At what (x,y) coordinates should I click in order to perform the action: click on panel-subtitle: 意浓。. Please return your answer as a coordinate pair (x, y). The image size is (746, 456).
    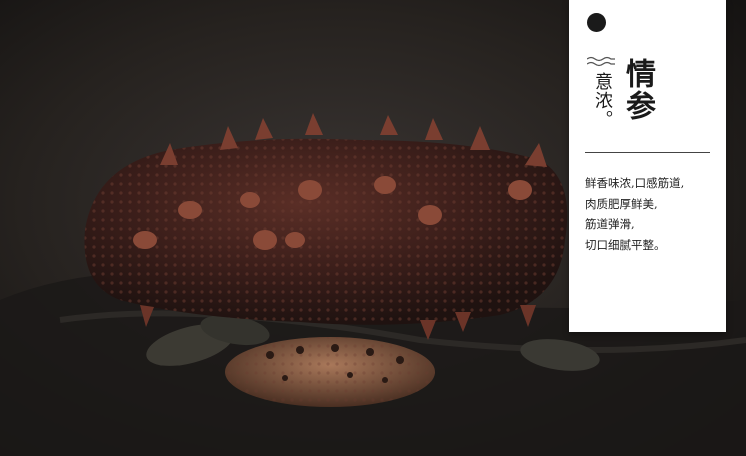
    Looking at the image, I should click on (602, 100).